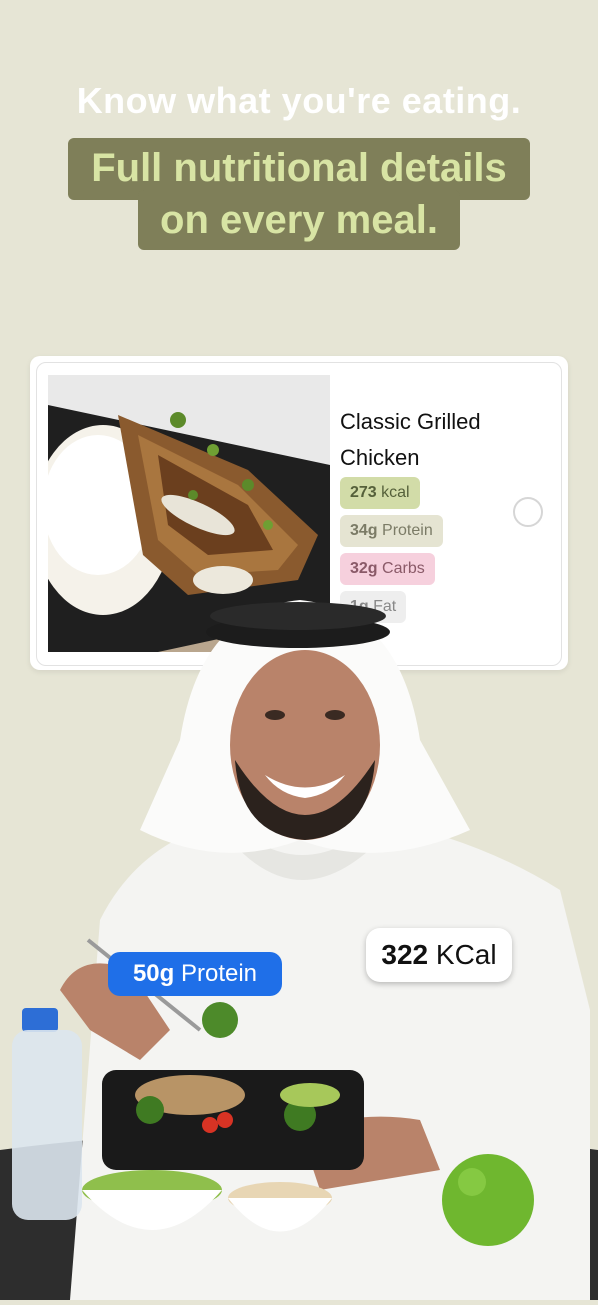  I want to click on kcal-bubble: 322 KCal, so click(439, 955).